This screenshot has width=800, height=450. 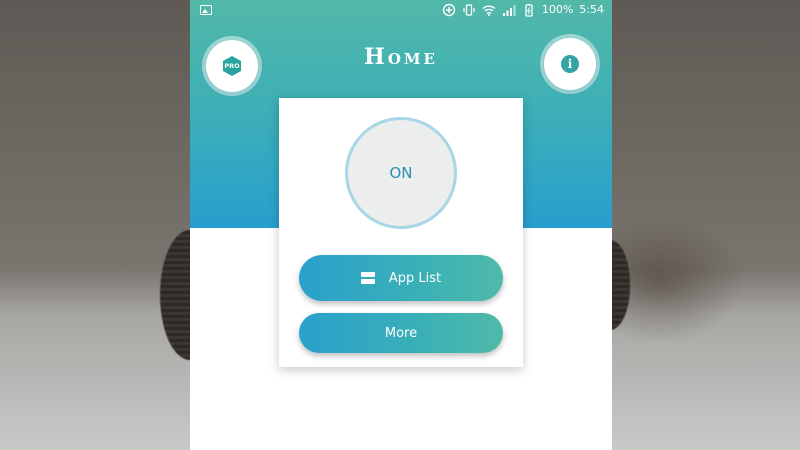 I want to click on info-button: i, so click(x=570, y=64).